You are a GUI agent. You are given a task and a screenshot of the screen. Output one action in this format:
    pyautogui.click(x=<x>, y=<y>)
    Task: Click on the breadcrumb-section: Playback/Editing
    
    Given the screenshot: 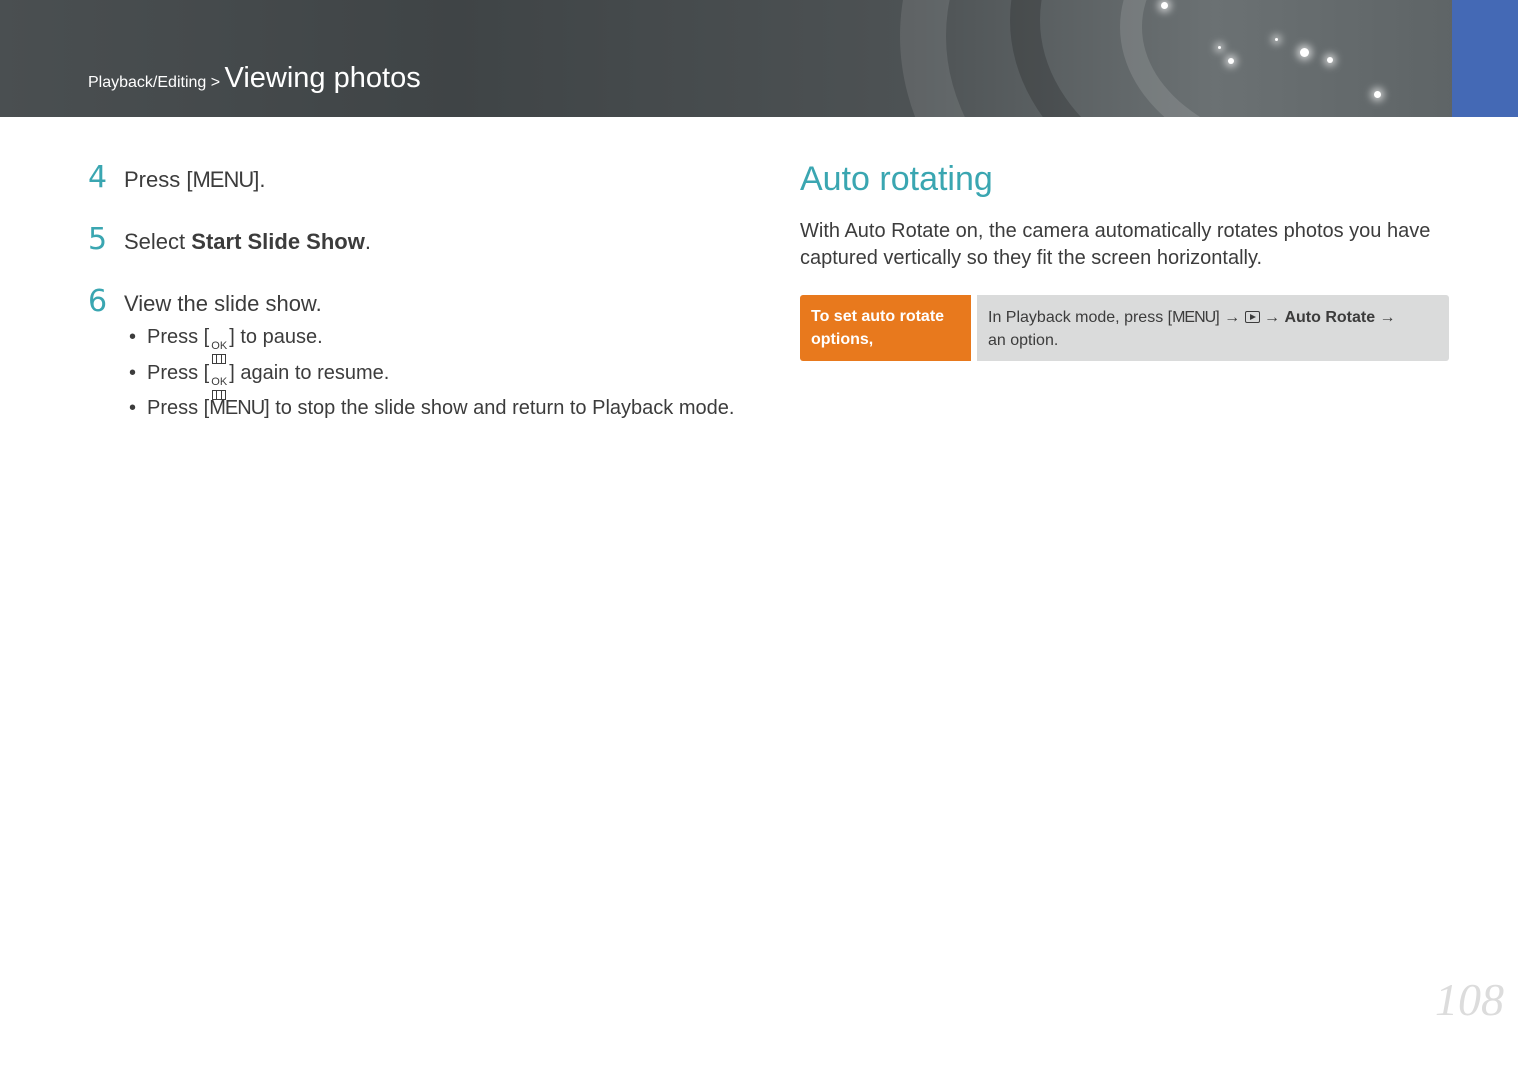 What is the action you would take?
    pyautogui.click(x=147, y=82)
    